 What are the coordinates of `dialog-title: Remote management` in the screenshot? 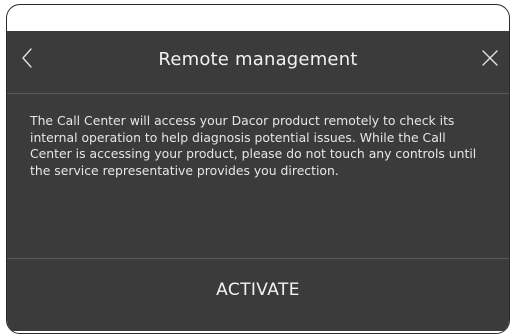 It's located at (258, 59).